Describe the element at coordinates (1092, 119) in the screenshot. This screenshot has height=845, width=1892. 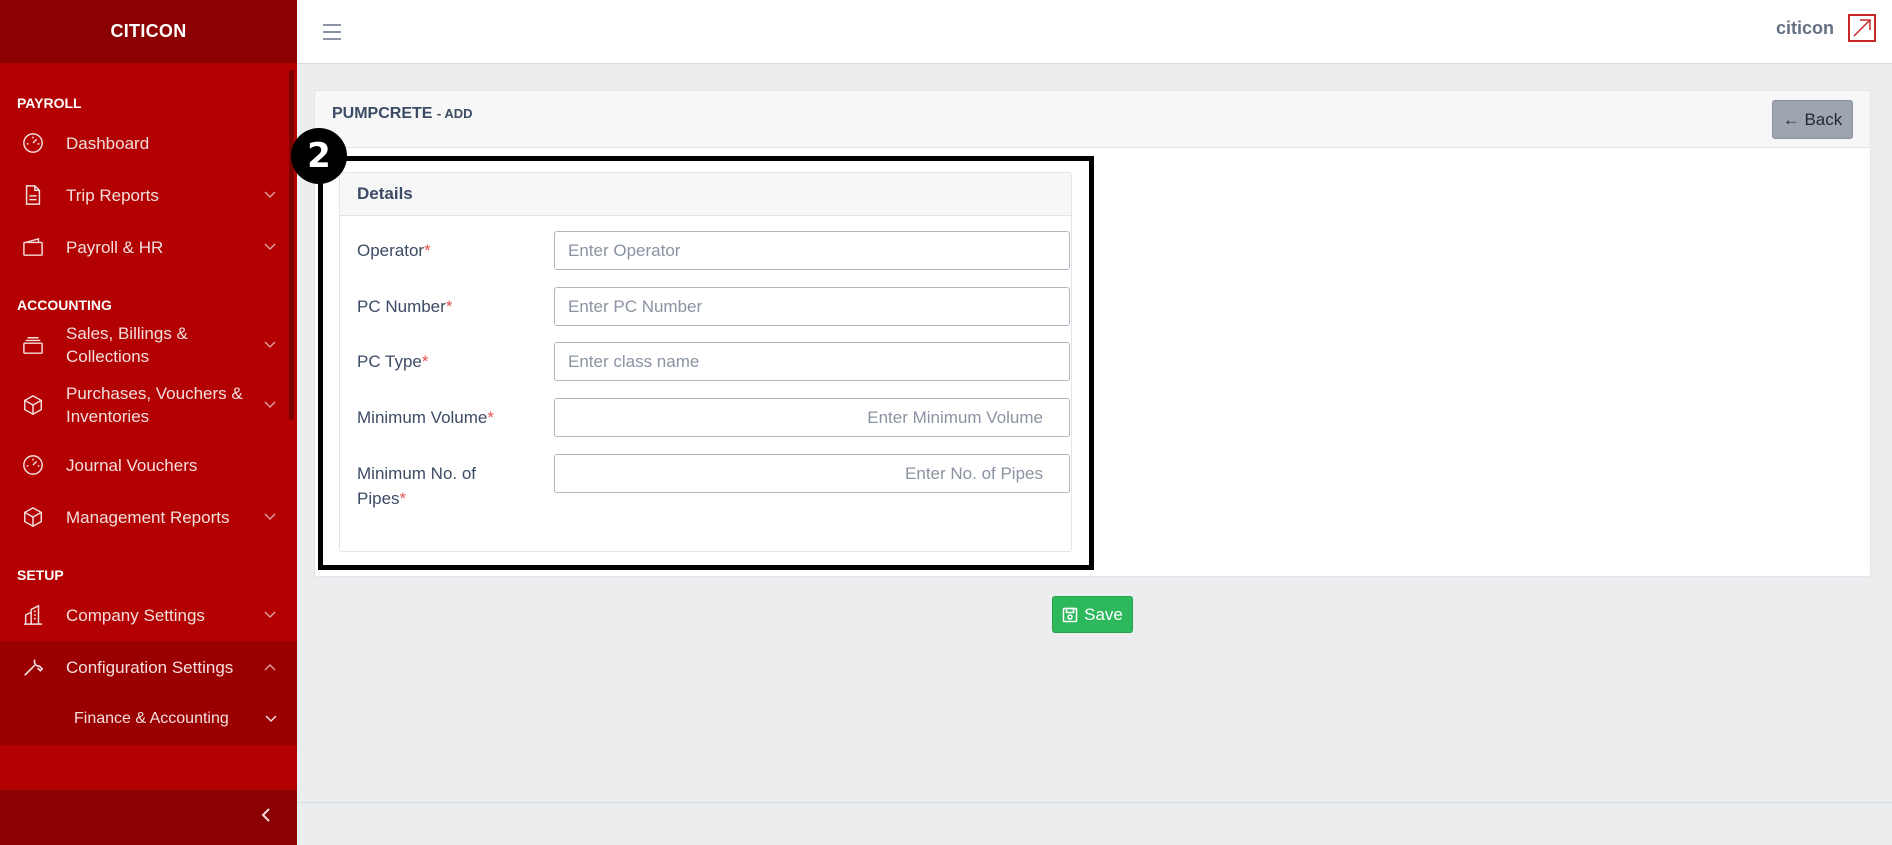
I see `card-header: PUMPCRETE - ADD ← Back` at that location.